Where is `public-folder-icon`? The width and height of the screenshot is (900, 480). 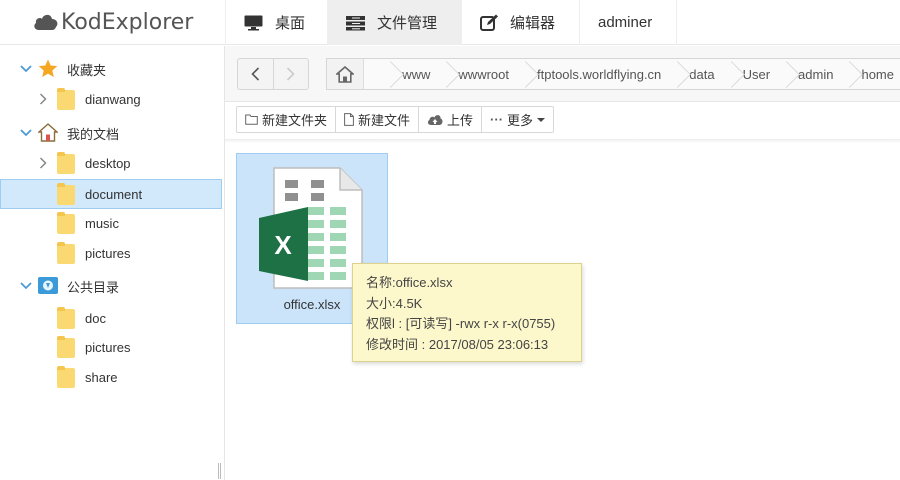
public-folder-icon is located at coordinates (48, 286).